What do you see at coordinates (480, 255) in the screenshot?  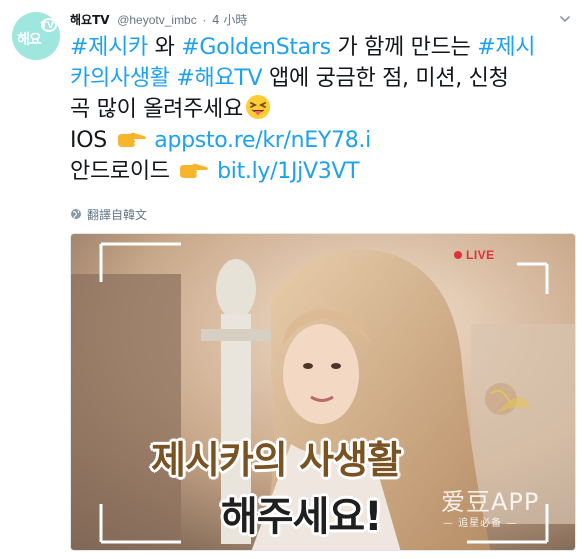 I see `live-label: LIVE` at bounding box center [480, 255].